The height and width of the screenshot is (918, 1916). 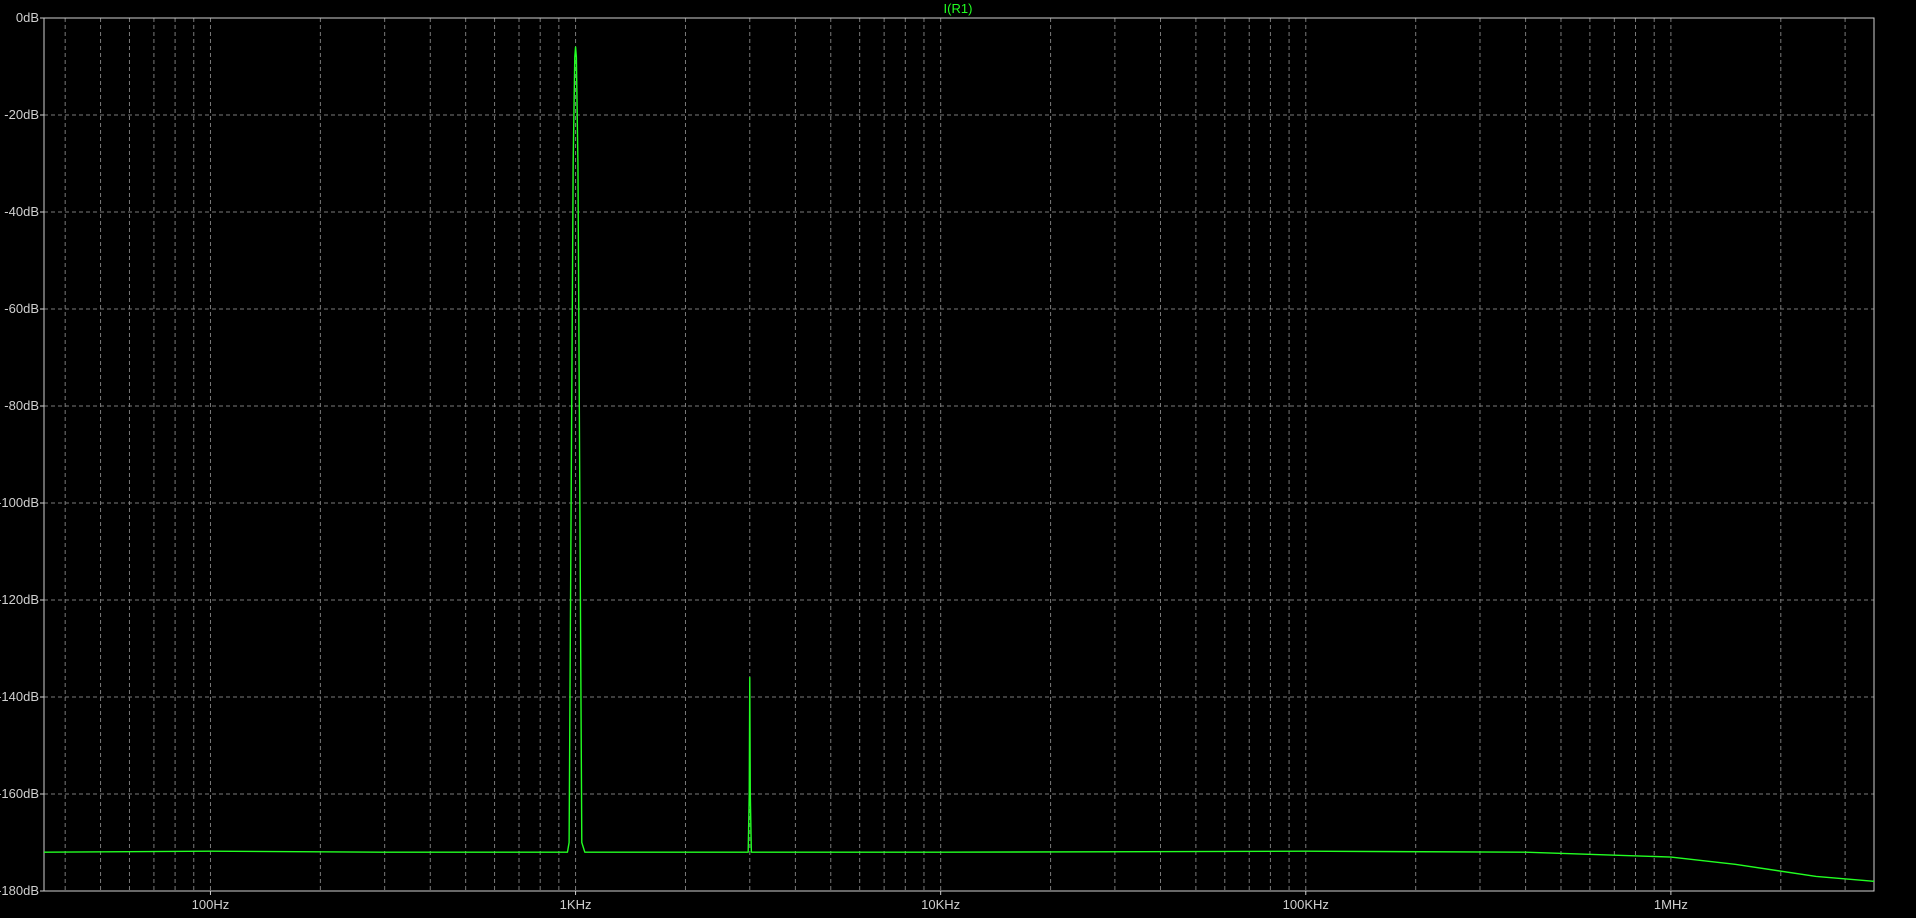 I want to click on x-tick-label: 1KHz, so click(x=576, y=904).